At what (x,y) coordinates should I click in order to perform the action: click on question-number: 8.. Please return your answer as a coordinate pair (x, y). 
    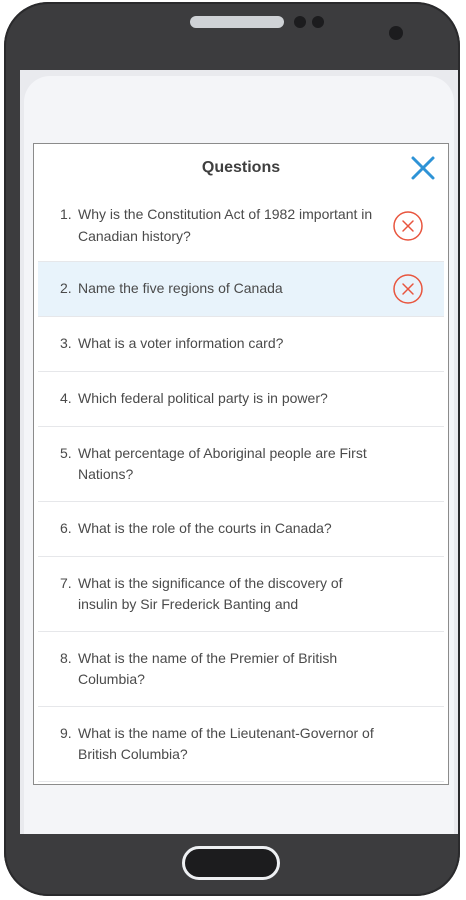
    Looking at the image, I should click on (66, 657).